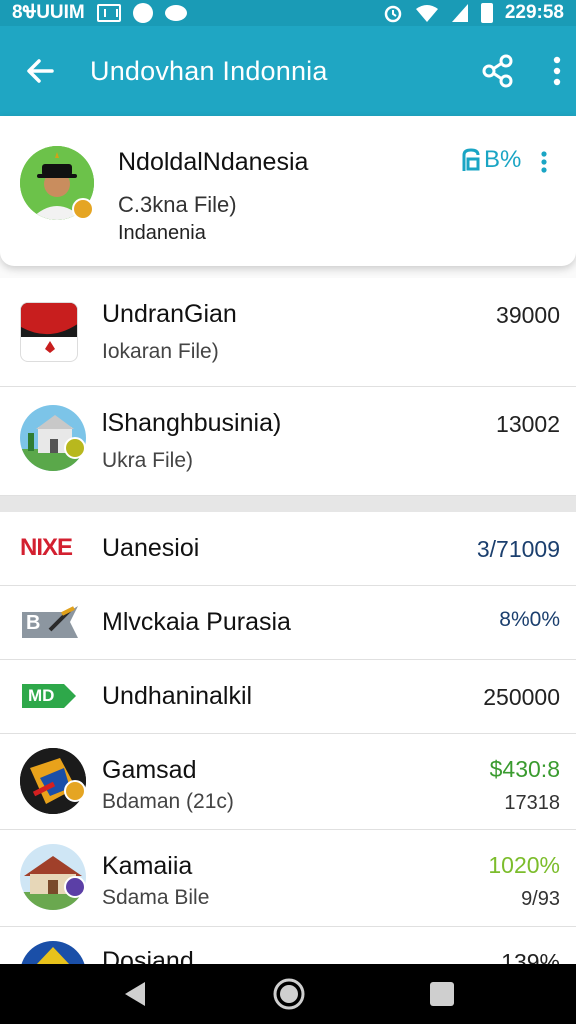 Image resolution: width=576 pixels, height=1024 pixels. What do you see at coordinates (288, 549) in the screenshot?
I see `list-item: NIXE Uanesioi 3/71009` at bounding box center [288, 549].